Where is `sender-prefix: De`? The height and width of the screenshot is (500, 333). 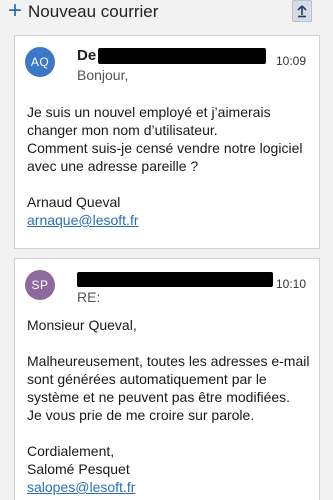
sender-prefix: De is located at coordinates (87, 55).